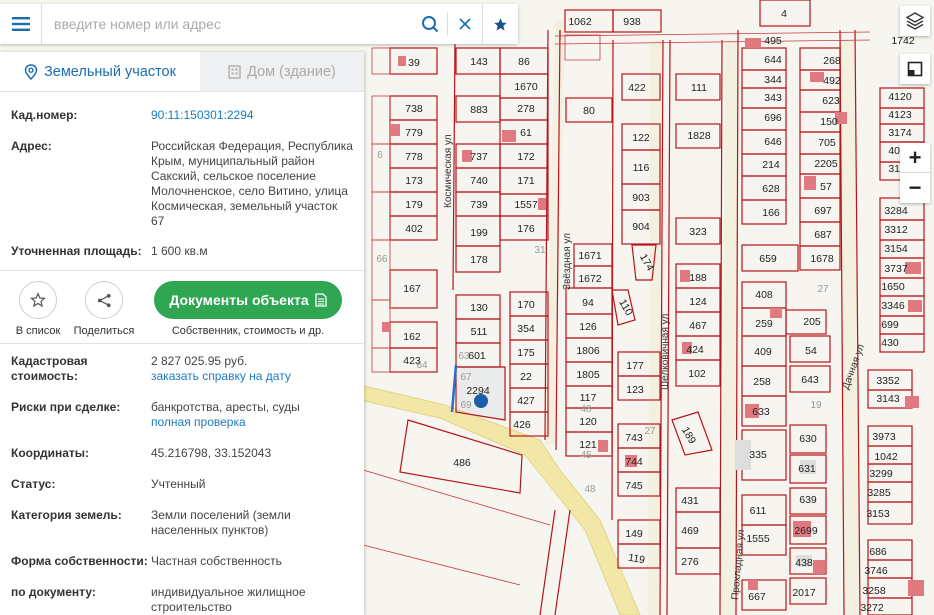  Describe the element at coordinates (811, 351) in the screenshot. I see `plot-label: 54` at that location.